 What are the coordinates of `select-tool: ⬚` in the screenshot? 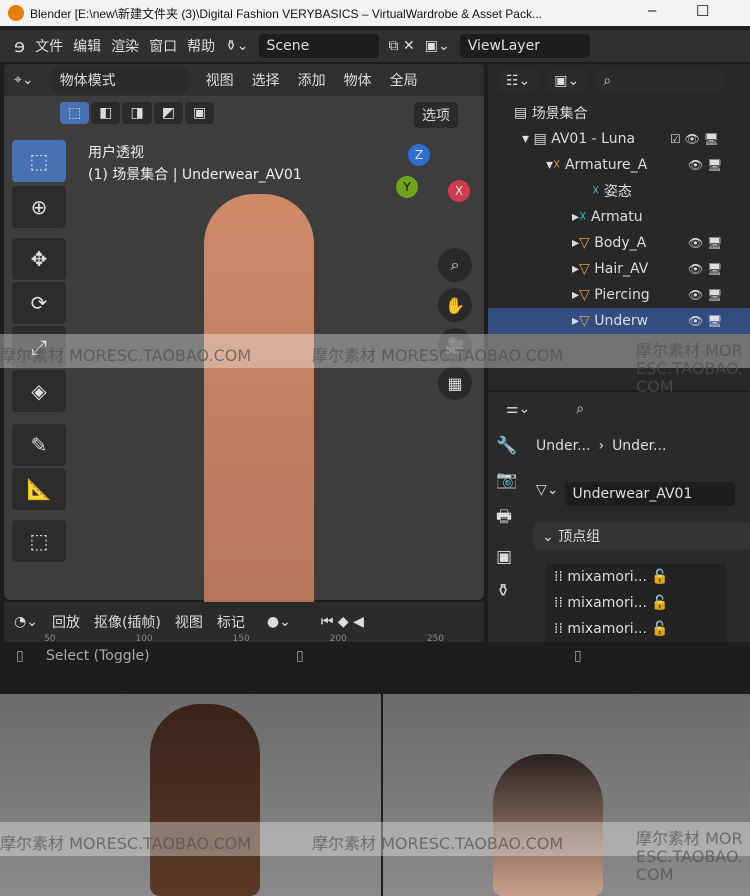 It's located at (39, 161).